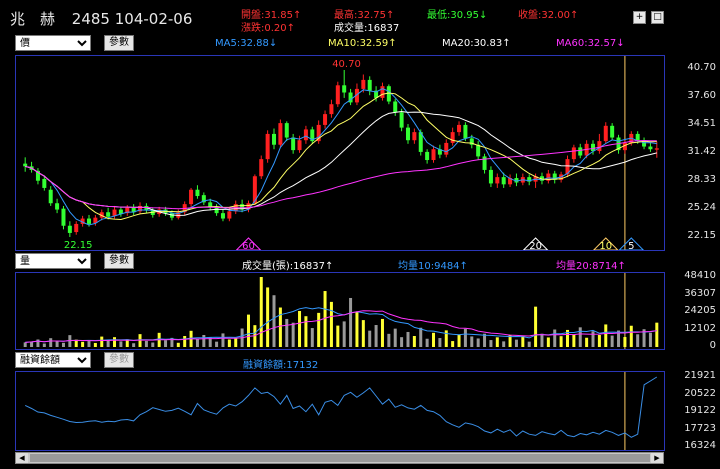 Image resolution: width=720 pixels, height=469 pixels. What do you see at coordinates (700, 328) in the screenshot?
I see `volume-axis-tick: 12102` at bounding box center [700, 328].